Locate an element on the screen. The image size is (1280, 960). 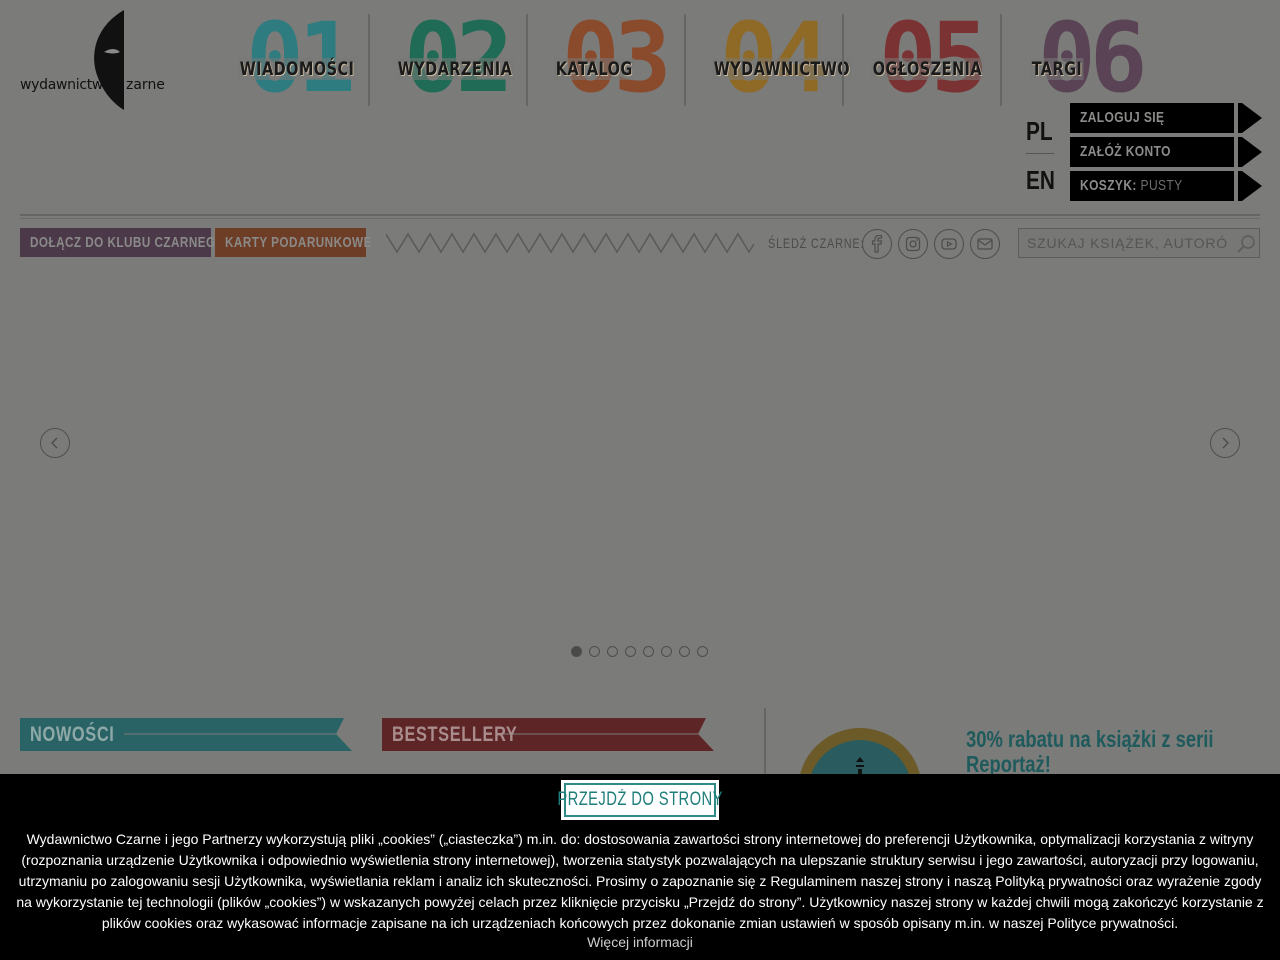
youtube-icon is located at coordinates (949, 244).